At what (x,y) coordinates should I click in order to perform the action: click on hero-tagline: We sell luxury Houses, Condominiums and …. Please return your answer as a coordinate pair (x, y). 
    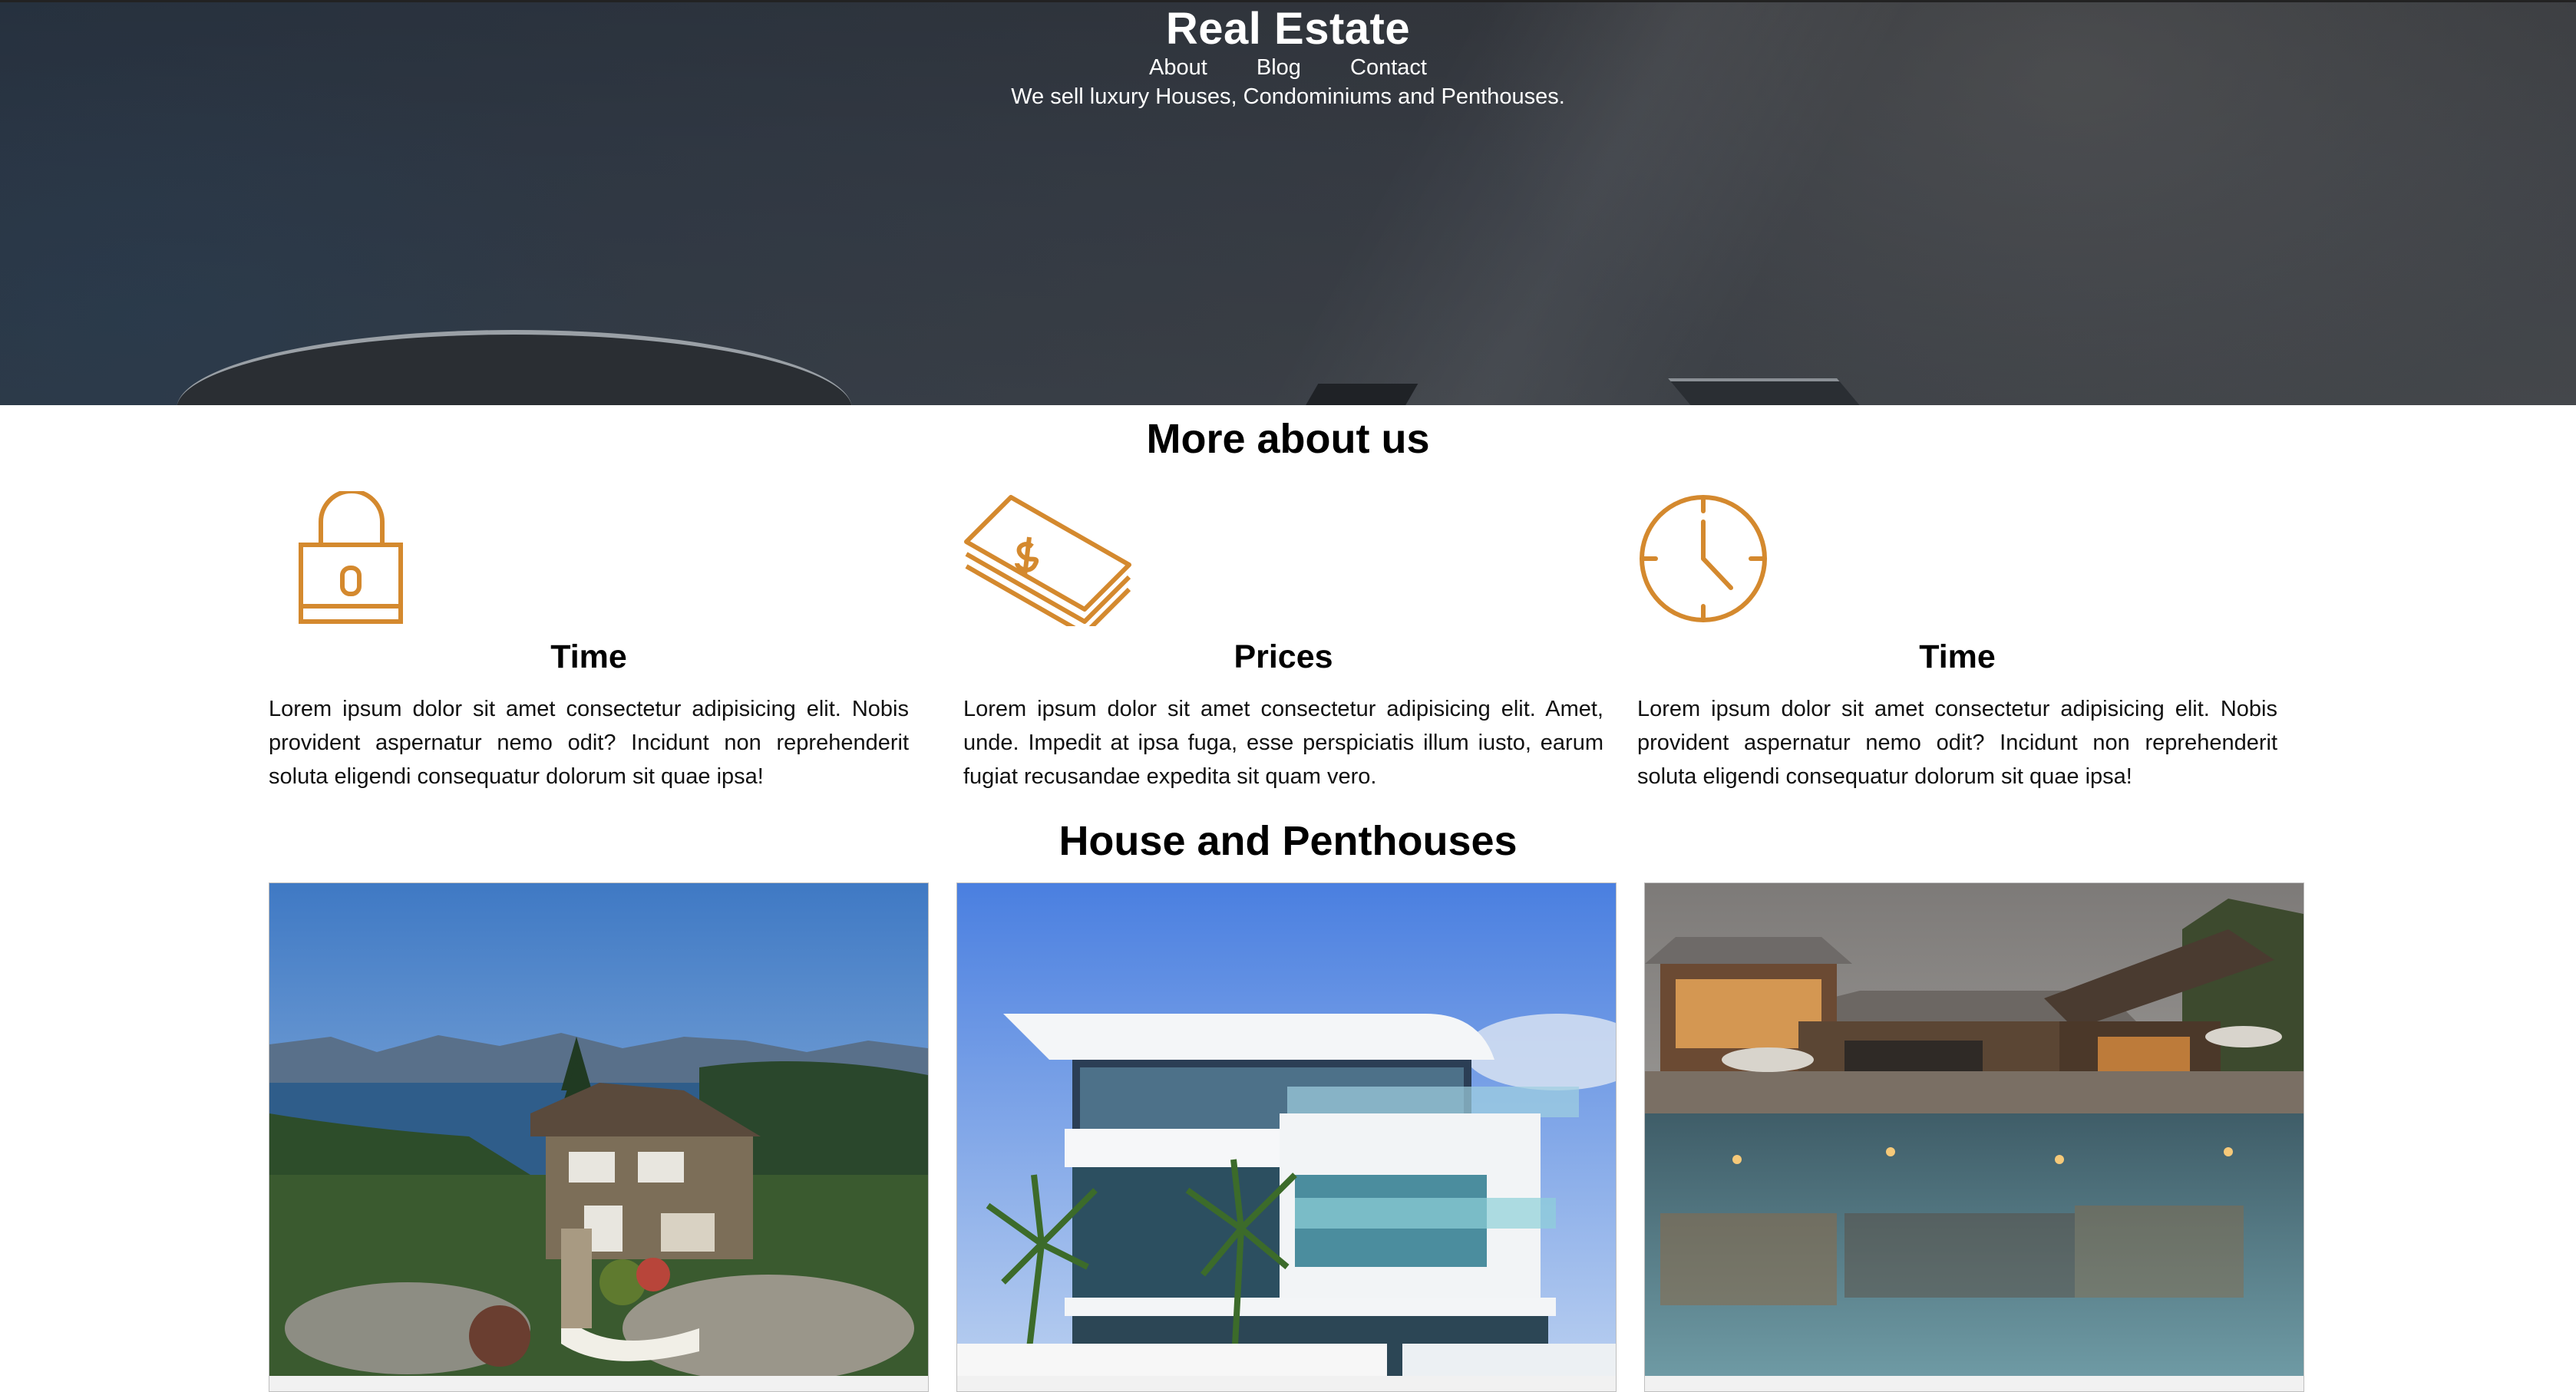
    Looking at the image, I should click on (1288, 96).